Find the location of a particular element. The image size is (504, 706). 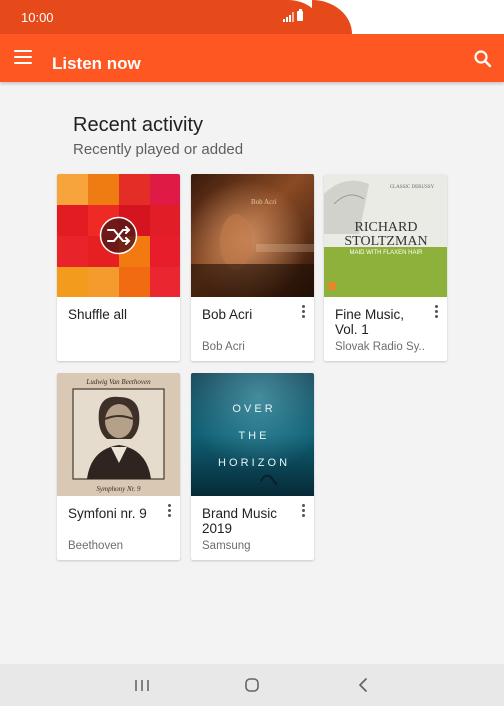

card-title: Symfoni nr. 9 is located at coordinates (107, 513).